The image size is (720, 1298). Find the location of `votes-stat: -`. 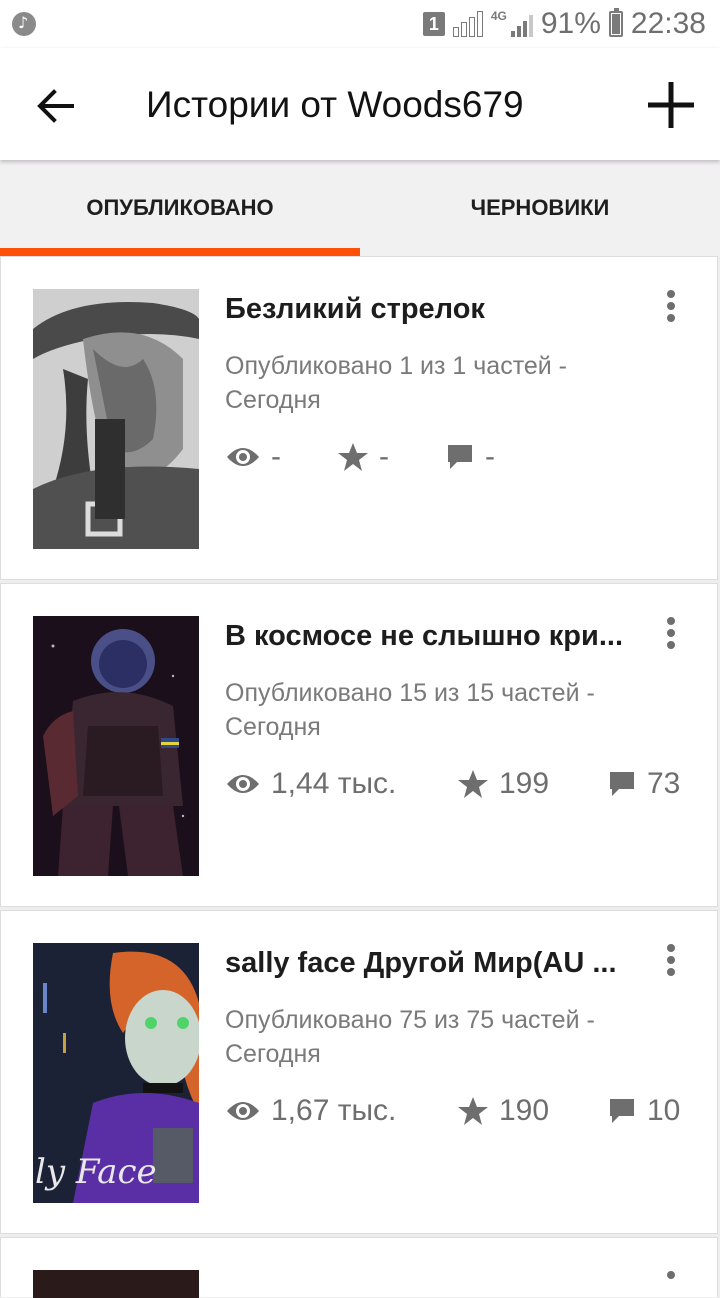

votes-stat: - is located at coordinates (363, 457).